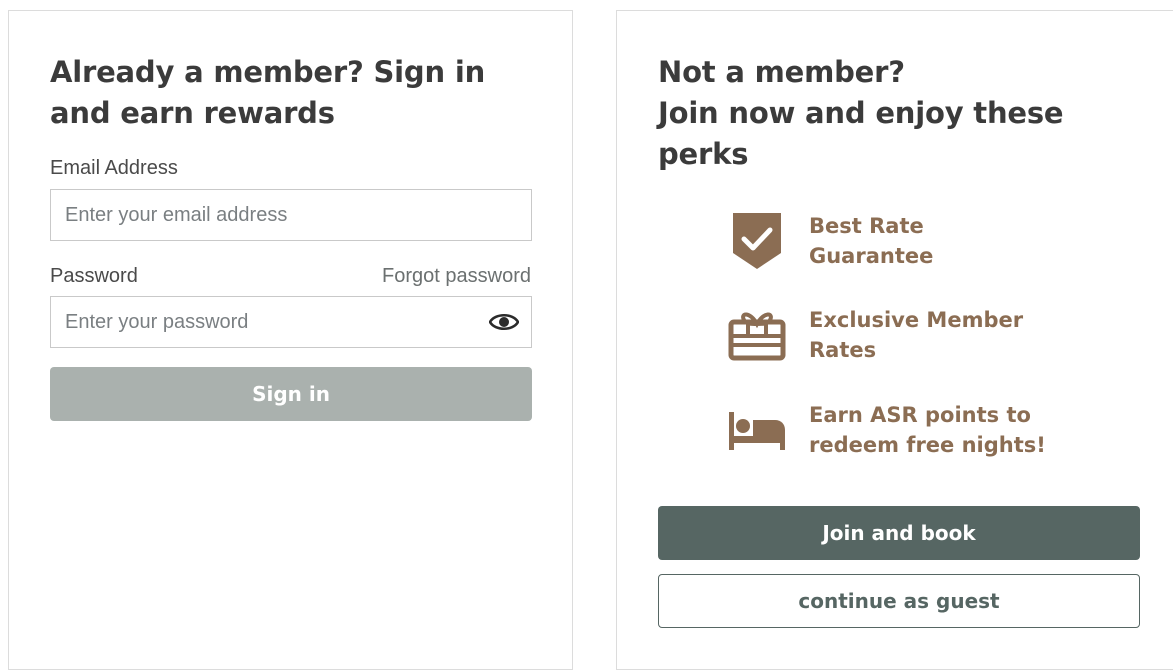 The image size is (1173, 670). I want to click on perk-item-asr-points: Earn ASR points to redeem free nights!, so click(887, 430).